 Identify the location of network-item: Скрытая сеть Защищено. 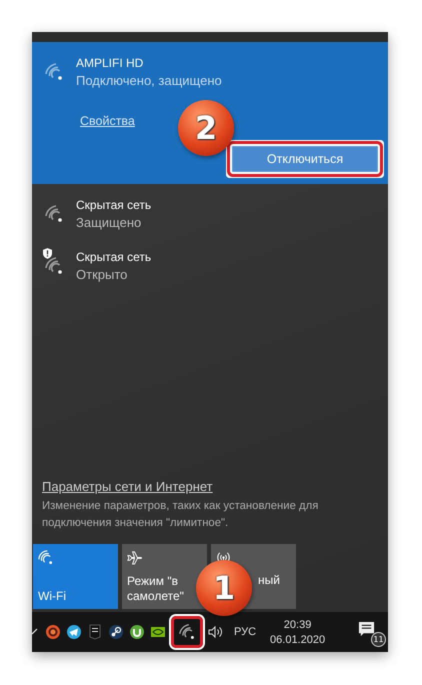
(210, 214).